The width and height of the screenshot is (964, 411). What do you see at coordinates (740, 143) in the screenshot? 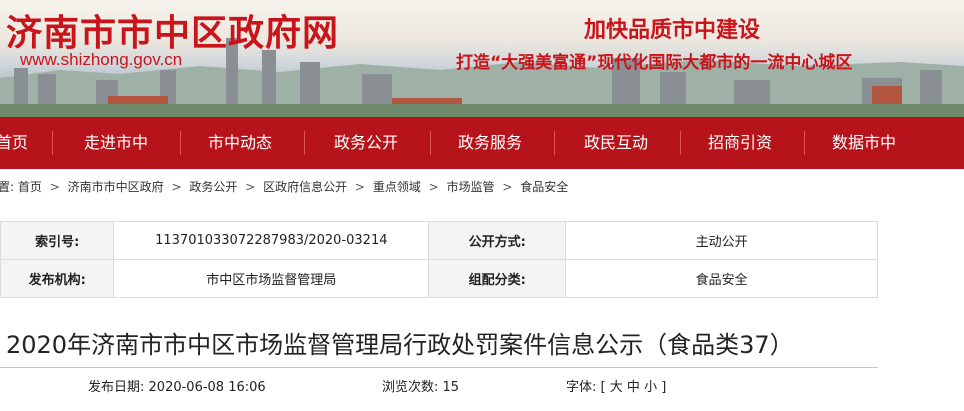
I see `nav-item-investment: 招商引资` at bounding box center [740, 143].